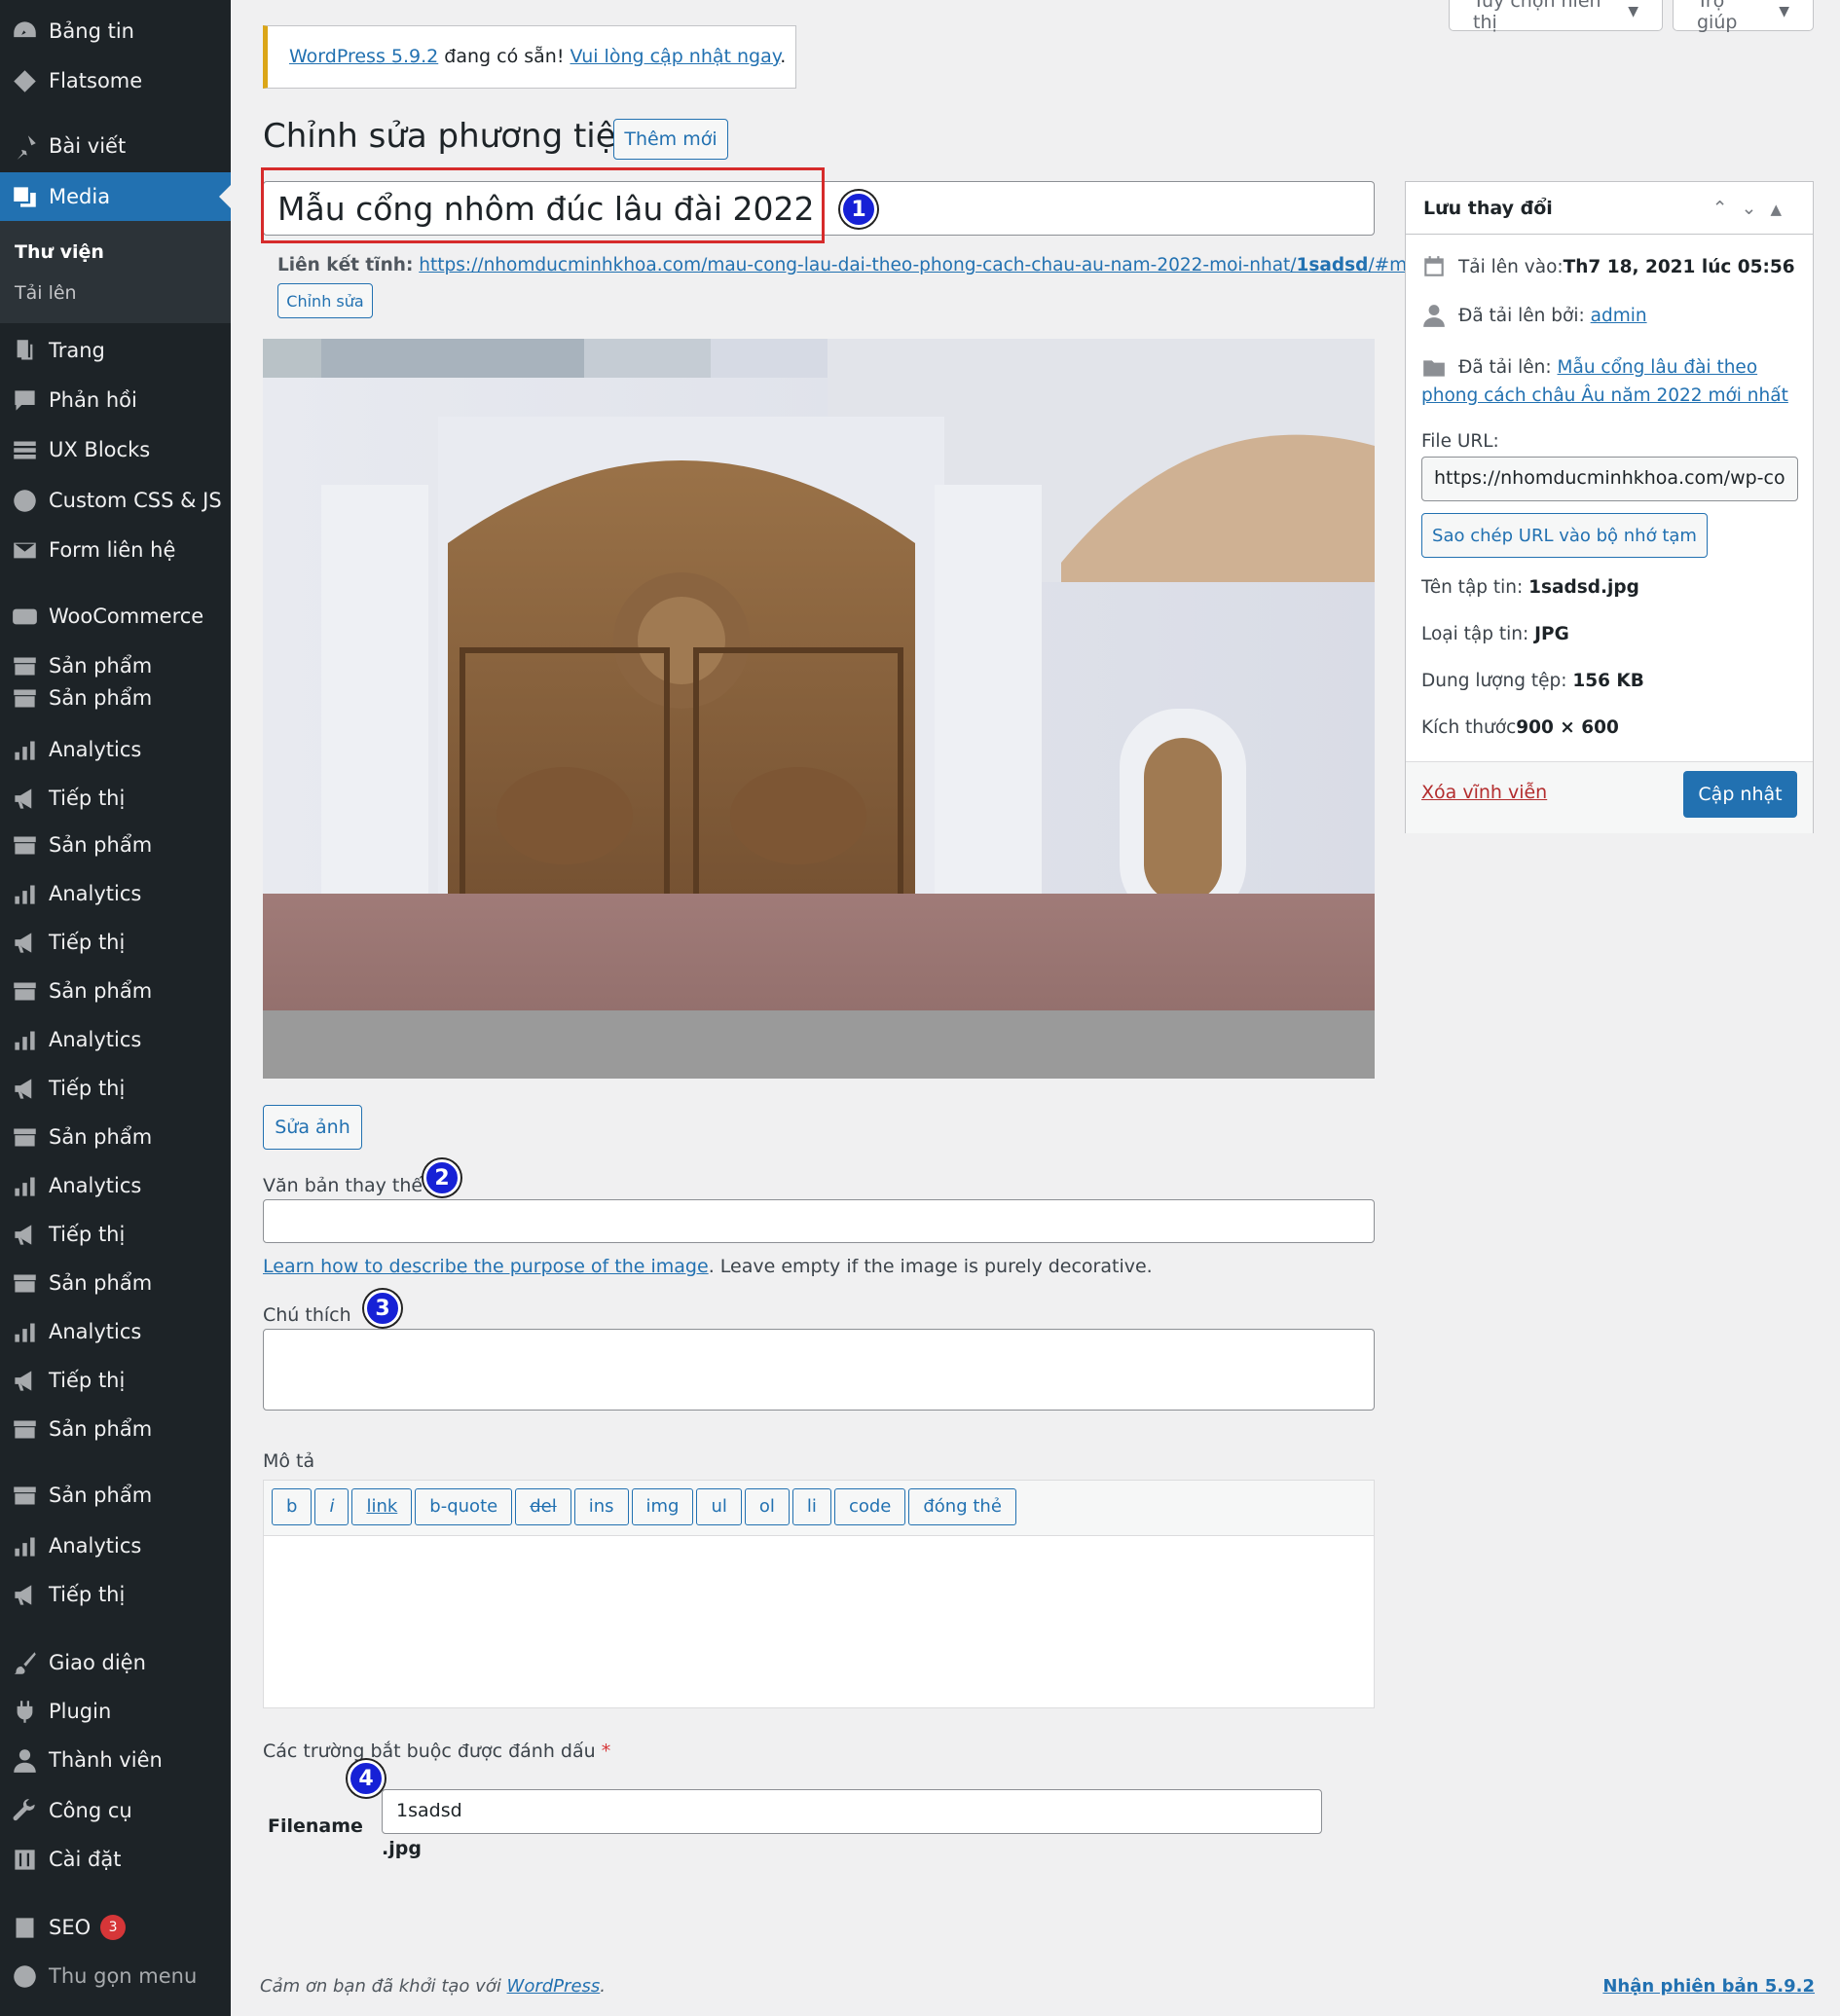 Image resolution: width=1840 pixels, height=2016 pixels. What do you see at coordinates (1708, 1986) in the screenshot?
I see `get-version-link: Nhận phiên bản 5.9.2` at bounding box center [1708, 1986].